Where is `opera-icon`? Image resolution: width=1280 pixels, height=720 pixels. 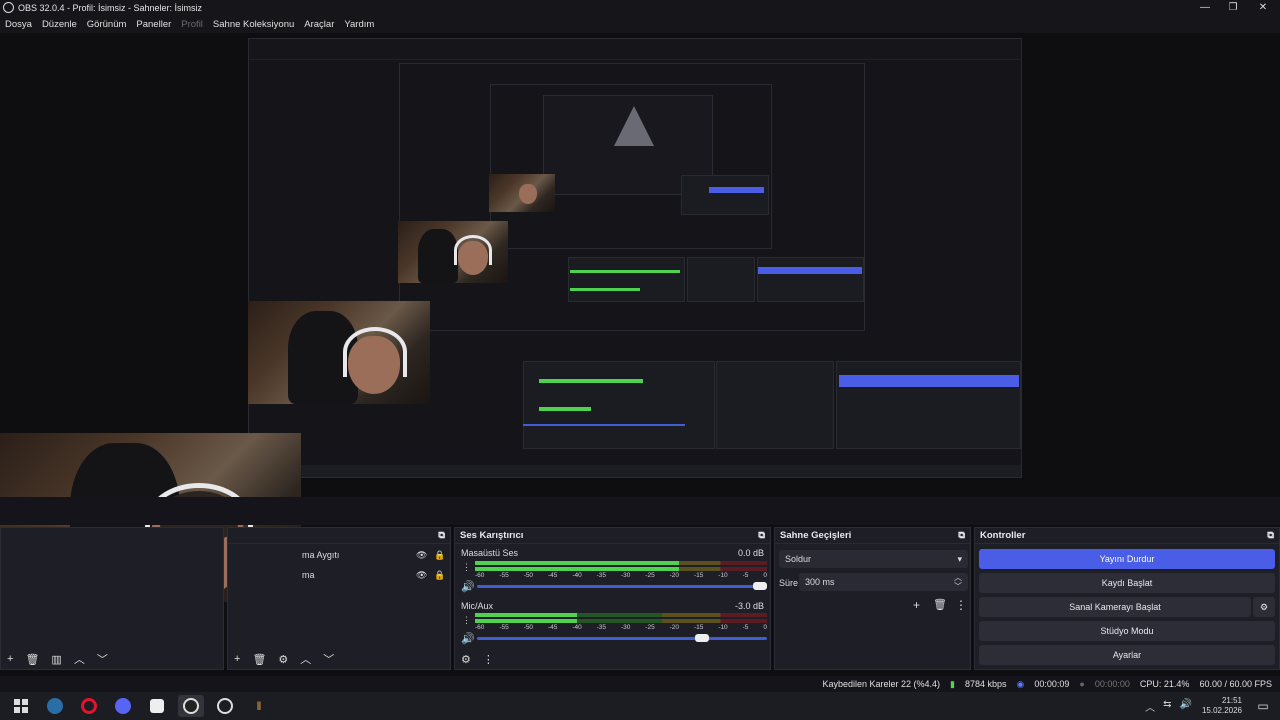 opera-icon is located at coordinates (89, 706).